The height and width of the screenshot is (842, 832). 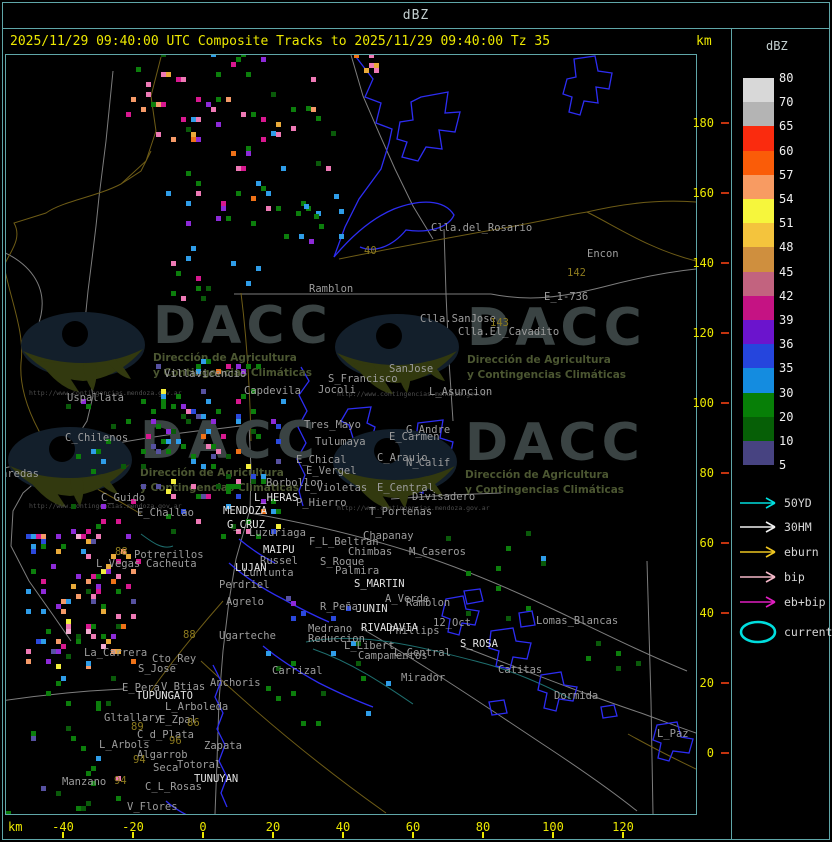 What do you see at coordinates (758, 602) in the screenshot?
I see `legend-symbol-eb+bip` at bounding box center [758, 602].